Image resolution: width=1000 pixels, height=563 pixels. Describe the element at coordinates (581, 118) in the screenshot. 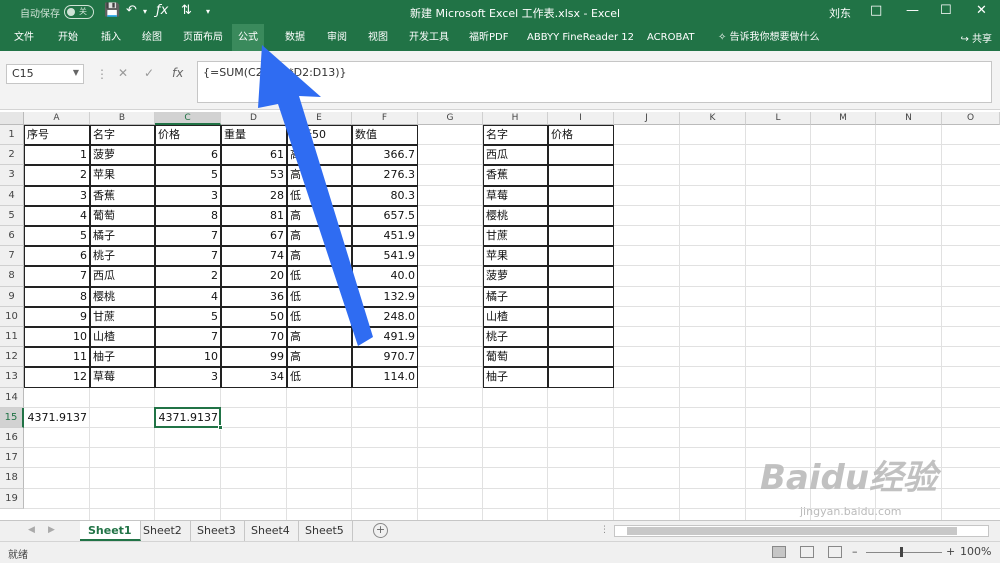

I see `column-header-I: I` at that location.